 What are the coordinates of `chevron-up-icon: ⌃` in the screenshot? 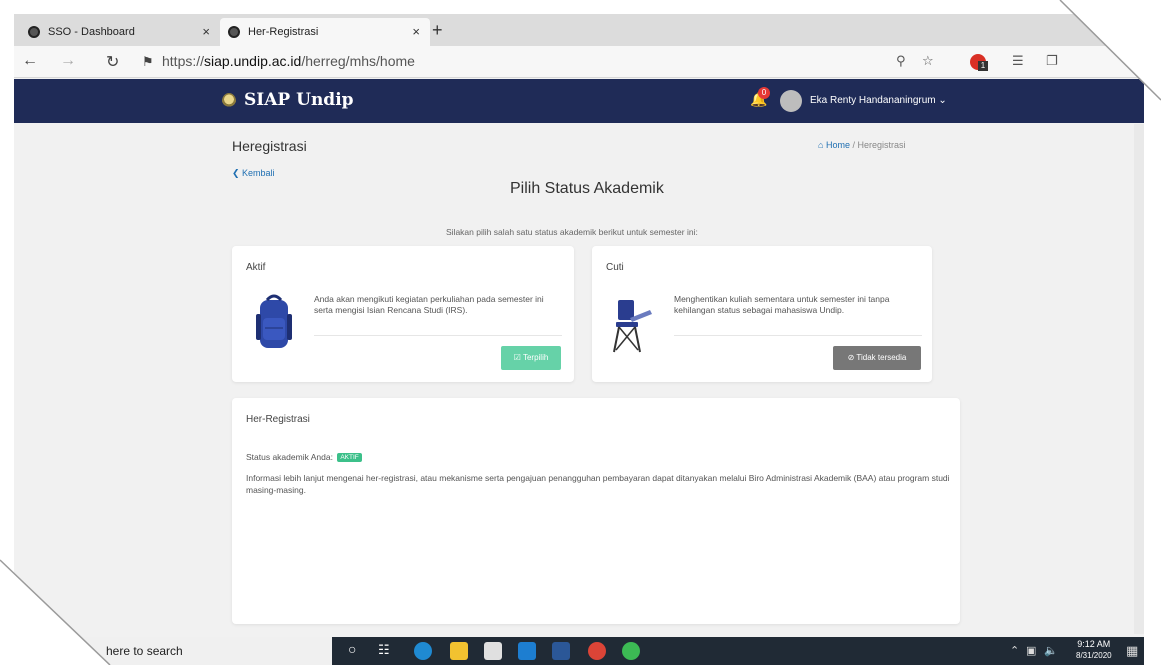 It's located at (1014, 650).